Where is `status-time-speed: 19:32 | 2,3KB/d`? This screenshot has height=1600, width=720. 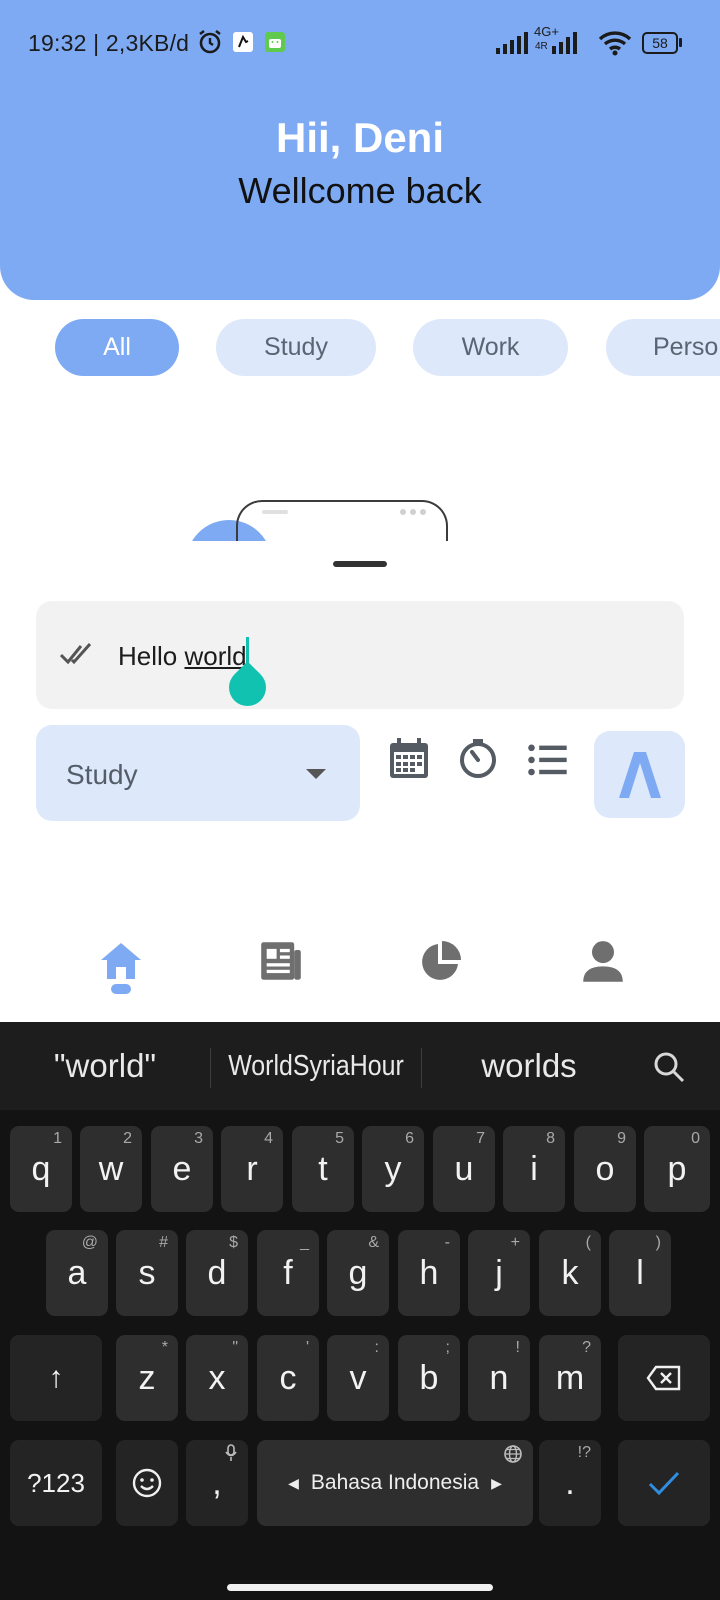
status-time-speed: 19:32 | 2,3KB/d is located at coordinates (109, 43).